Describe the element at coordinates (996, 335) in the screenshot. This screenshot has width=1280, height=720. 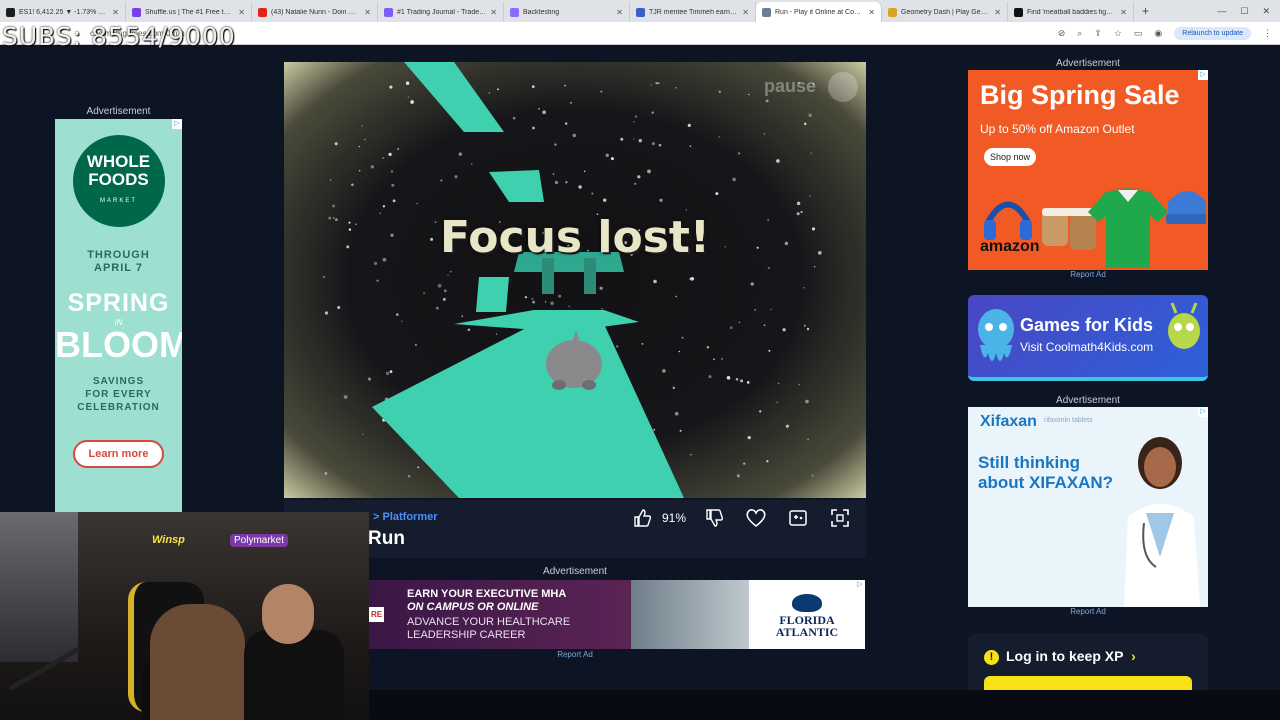
I see `octopus-mascot-icon` at that location.